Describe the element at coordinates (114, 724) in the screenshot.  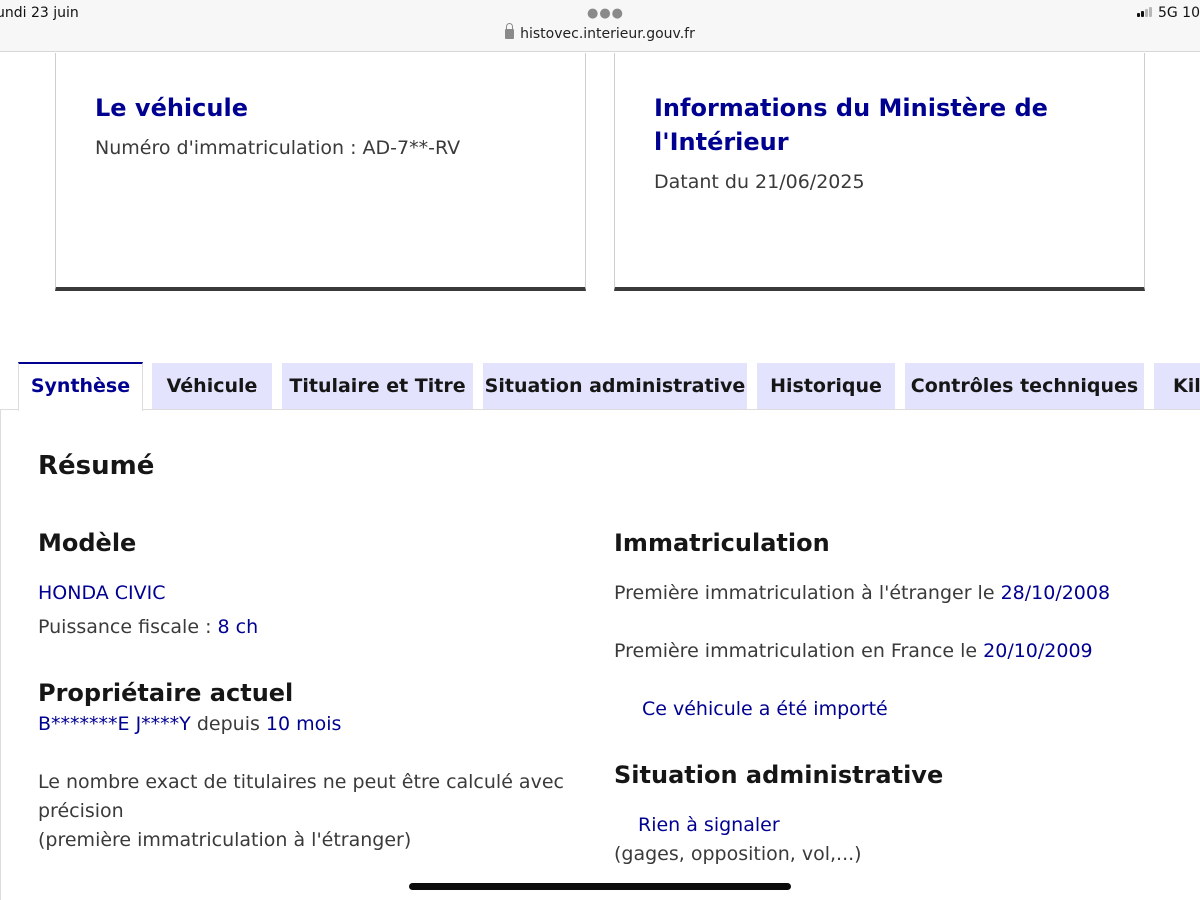
I see `owner-name: B*******E J****Y` at that location.